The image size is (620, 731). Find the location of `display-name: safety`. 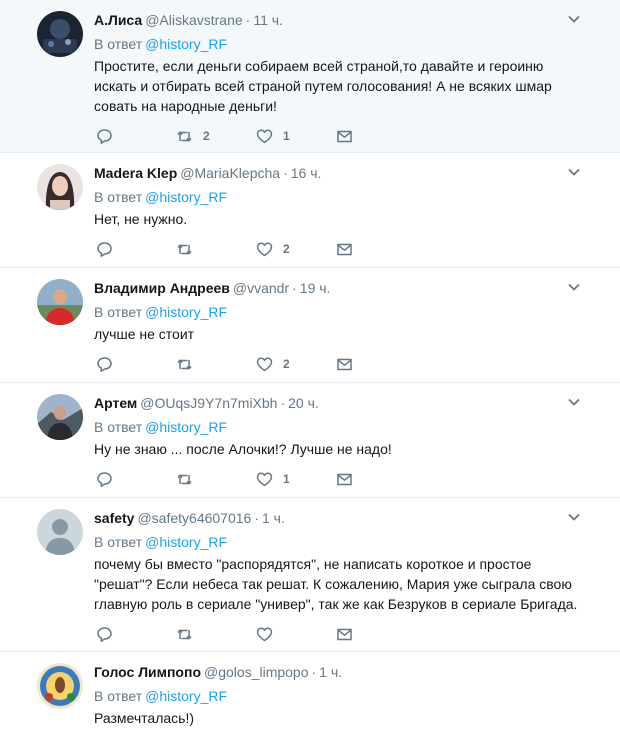

display-name: safety is located at coordinates (114, 518).